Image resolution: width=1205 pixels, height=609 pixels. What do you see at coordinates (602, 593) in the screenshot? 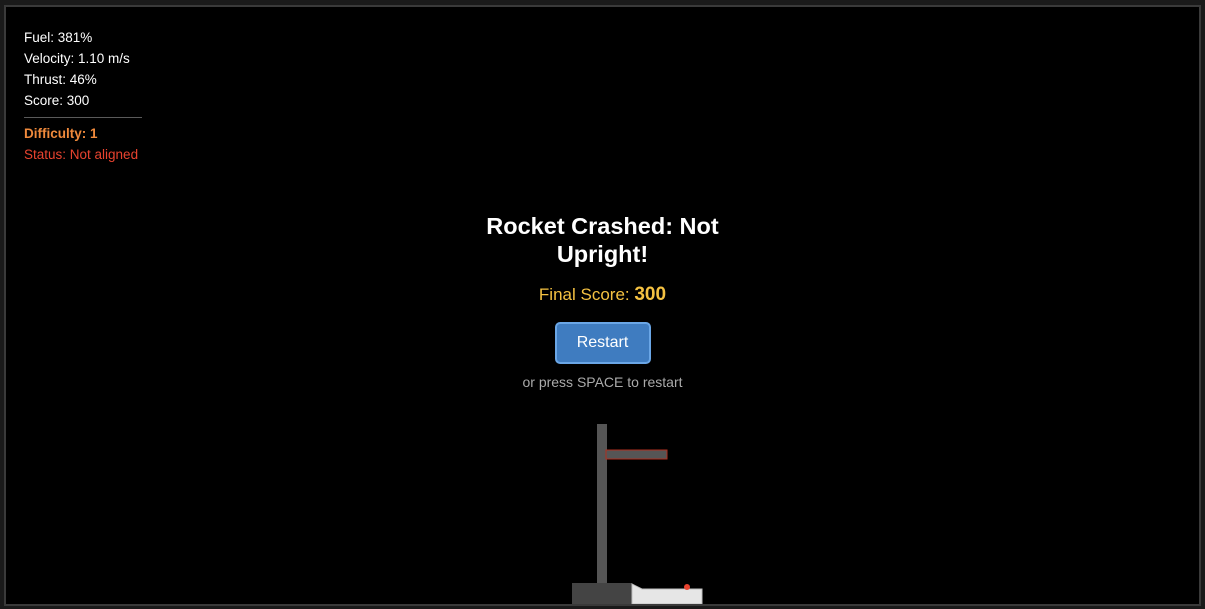
I see `tower-base` at bounding box center [602, 593].